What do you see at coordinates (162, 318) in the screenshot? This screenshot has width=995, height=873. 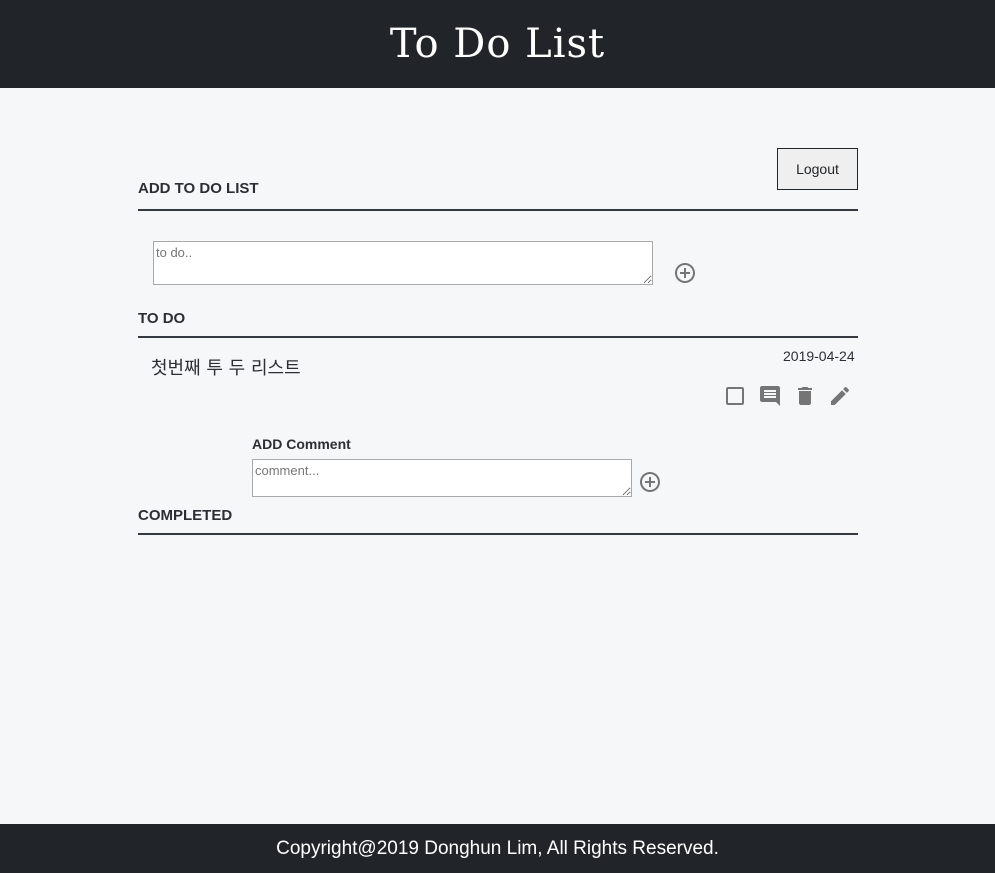 I see `todo-section-title: TO DO` at bounding box center [162, 318].